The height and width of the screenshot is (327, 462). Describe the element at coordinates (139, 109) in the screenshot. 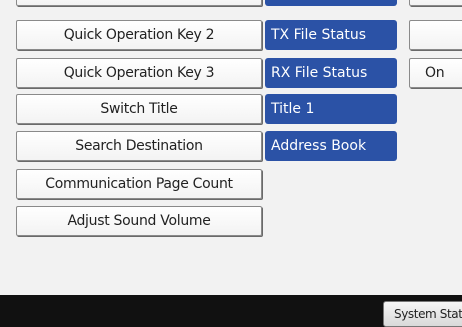

I see `switch-title-button: Switch Title` at that location.